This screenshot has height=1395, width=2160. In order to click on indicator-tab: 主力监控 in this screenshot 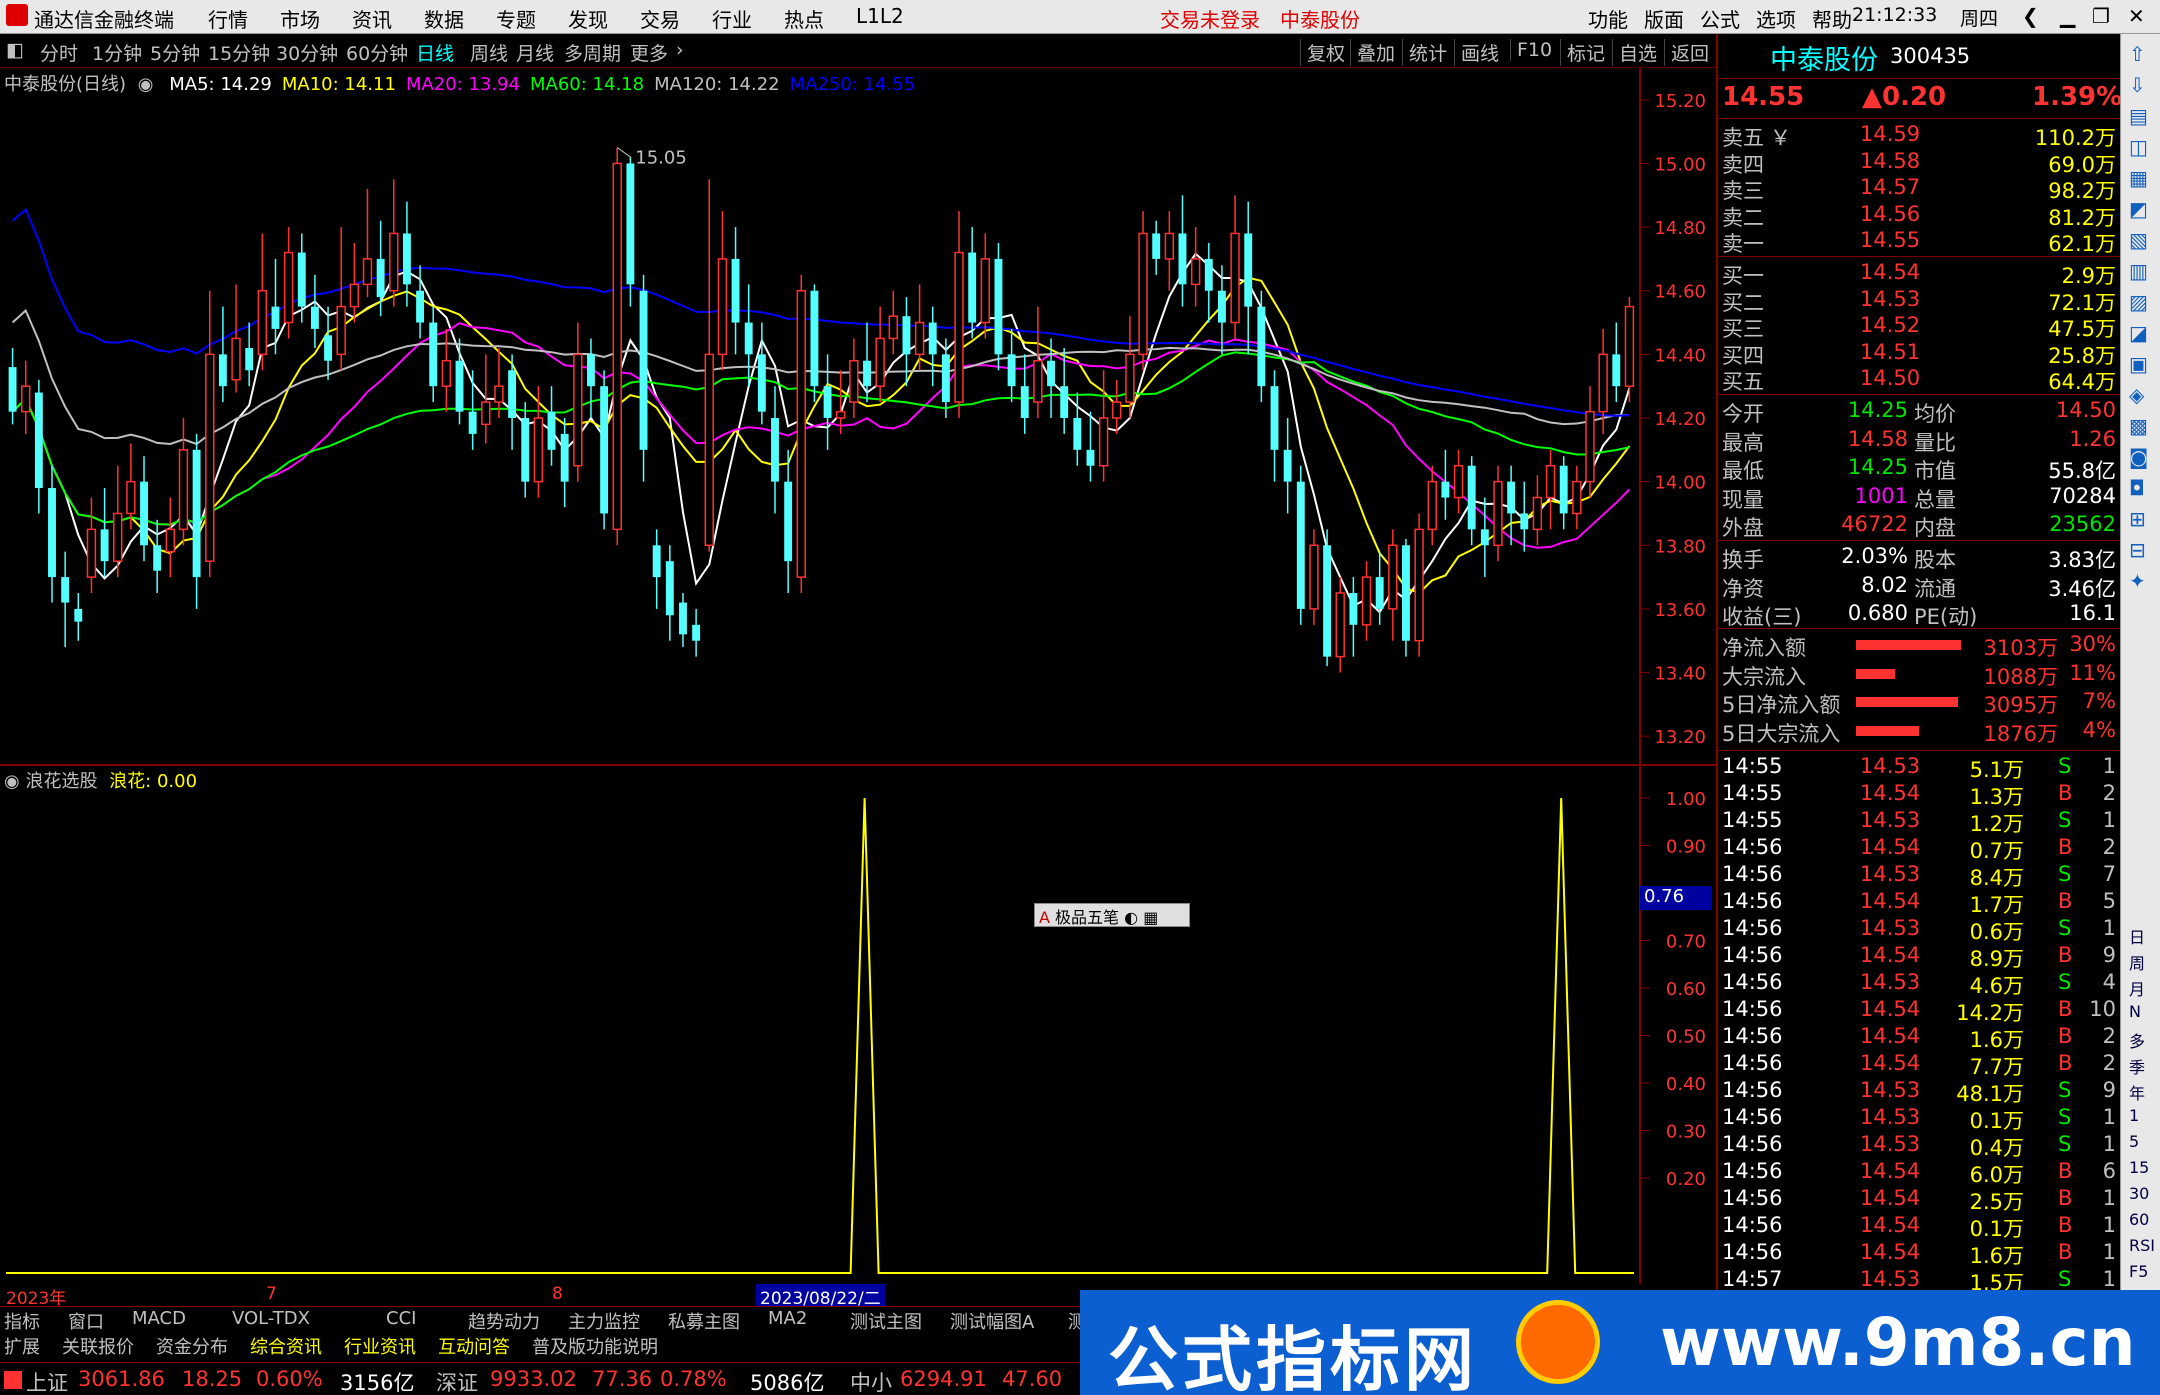, I will do `click(604, 1321)`.